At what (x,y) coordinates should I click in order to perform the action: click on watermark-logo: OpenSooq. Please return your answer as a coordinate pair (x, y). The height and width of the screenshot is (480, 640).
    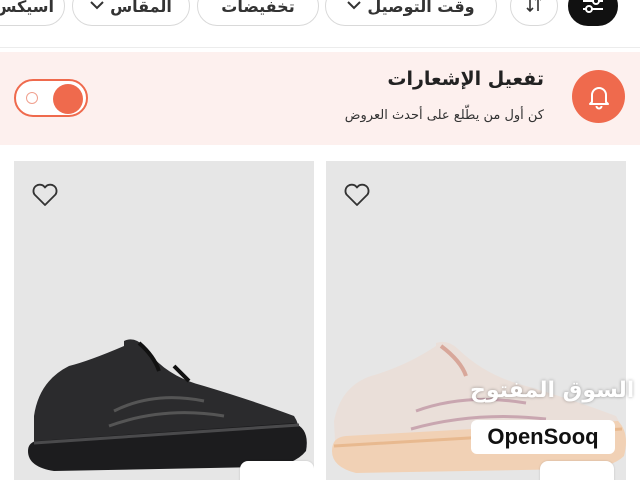
    Looking at the image, I should click on (543, 437).